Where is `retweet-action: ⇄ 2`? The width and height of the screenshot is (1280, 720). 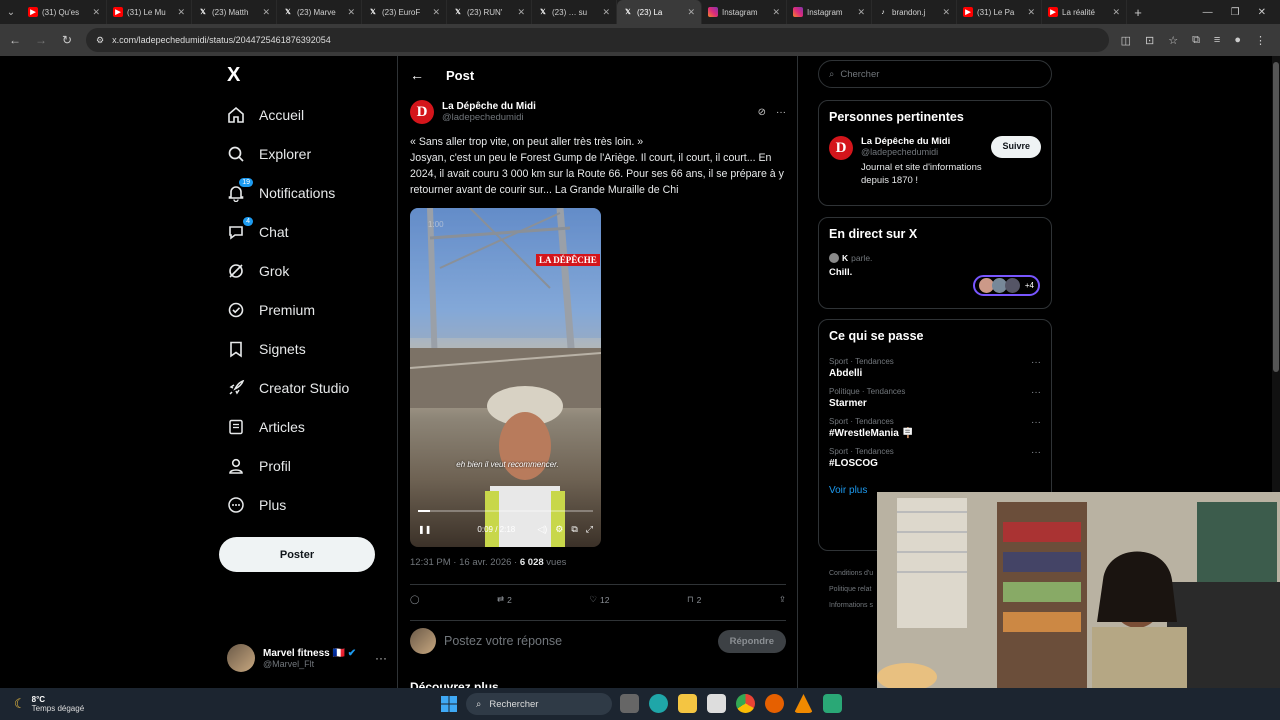
retweet-action: ⇄ 2 is located at coordinates (504, 599).